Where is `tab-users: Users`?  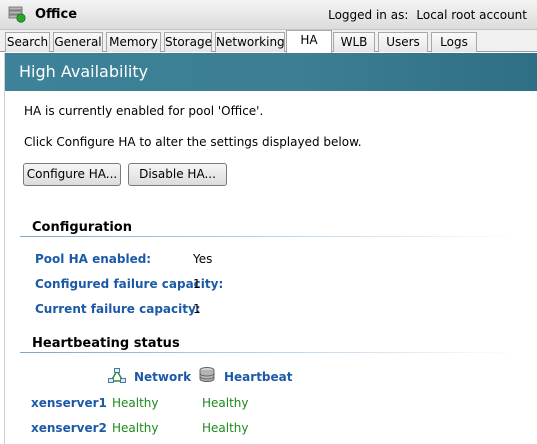 tab-users: Users is located at coordinates (403, 42).